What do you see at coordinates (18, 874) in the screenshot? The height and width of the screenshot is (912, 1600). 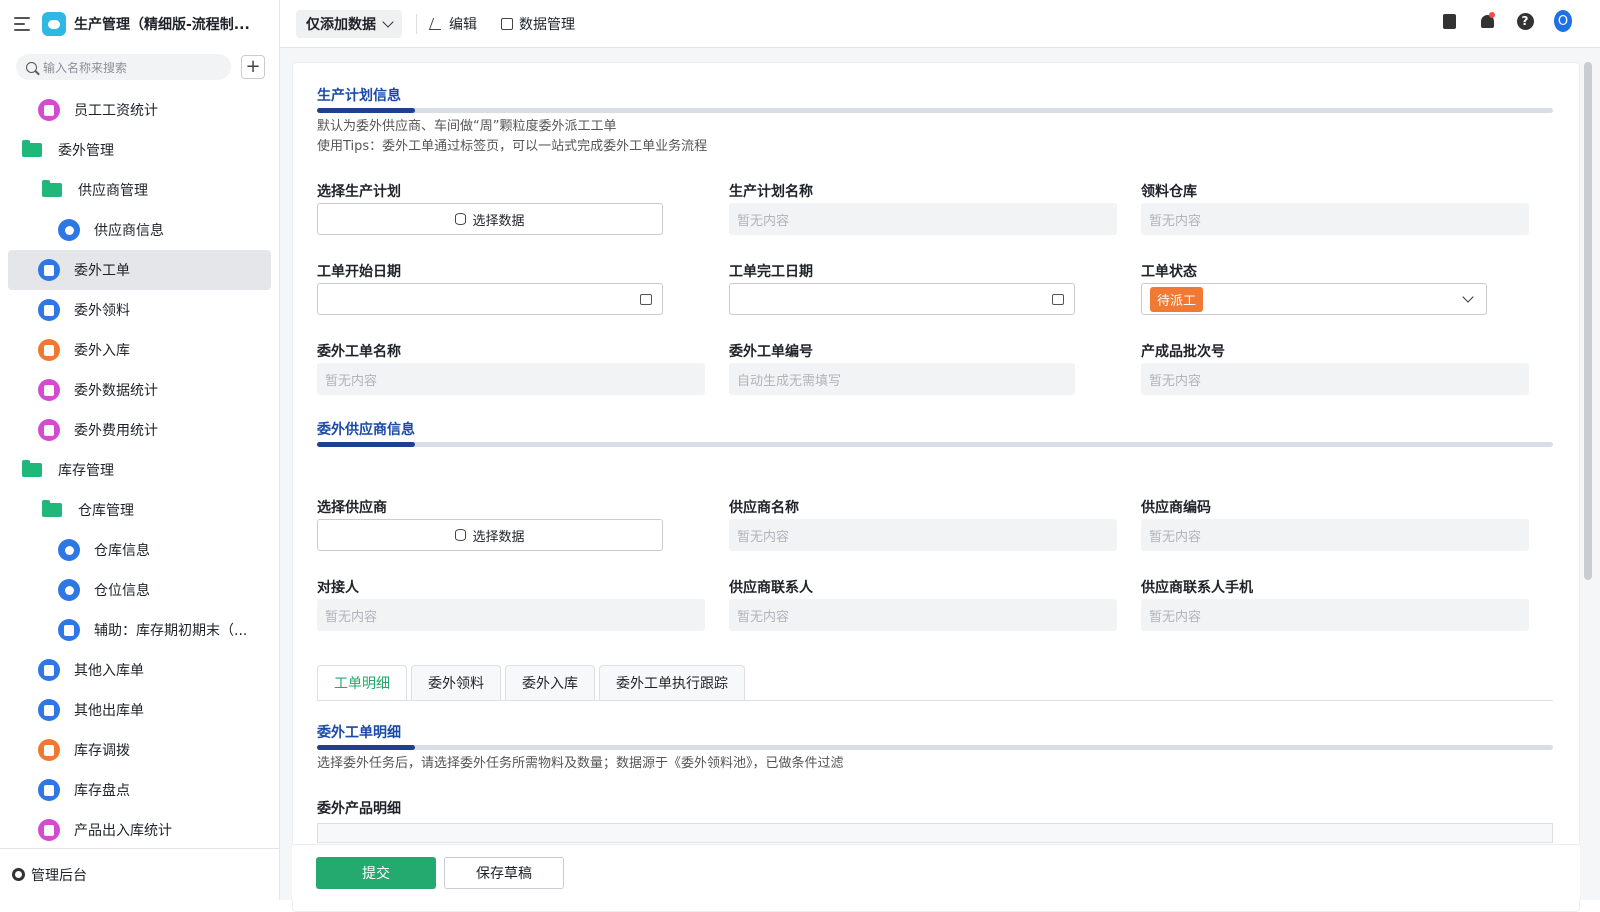 I see `gear-icon` at bounding box center [18, 874].